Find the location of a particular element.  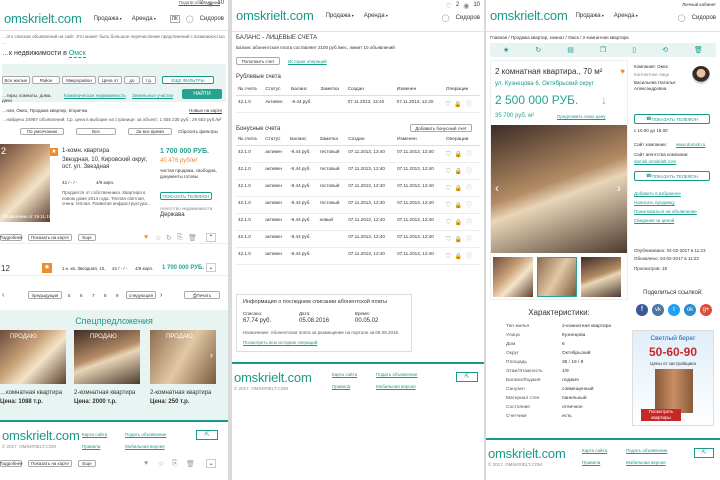

user-name: Сидоров is located at coordinates (212, 19).